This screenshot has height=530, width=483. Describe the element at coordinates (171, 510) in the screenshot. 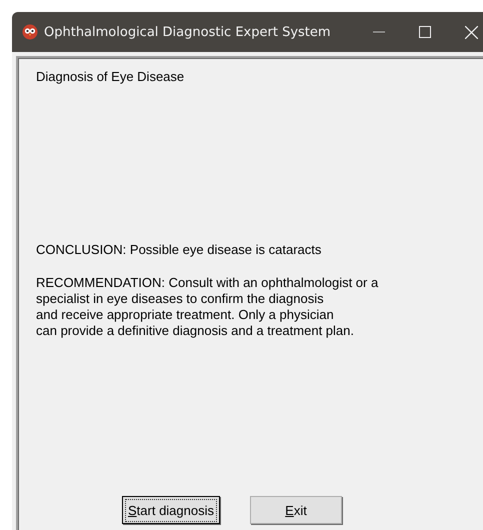

I see `start-button: Start diagnosis` at that location.